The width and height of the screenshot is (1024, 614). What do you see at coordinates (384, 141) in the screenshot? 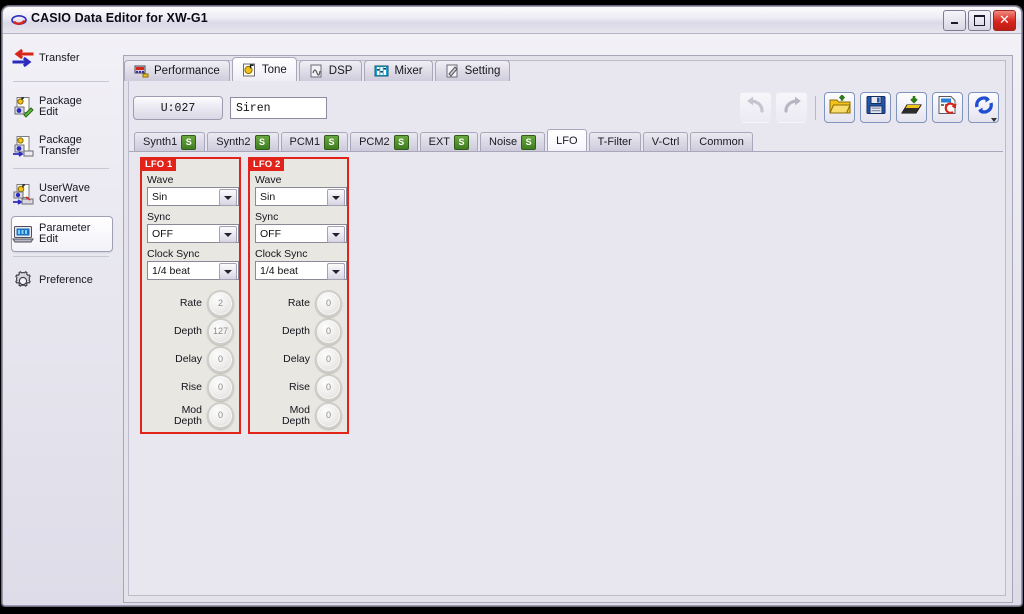
I see `subtab-pcm2: PCM2 S` at bounding box center [384, 141].